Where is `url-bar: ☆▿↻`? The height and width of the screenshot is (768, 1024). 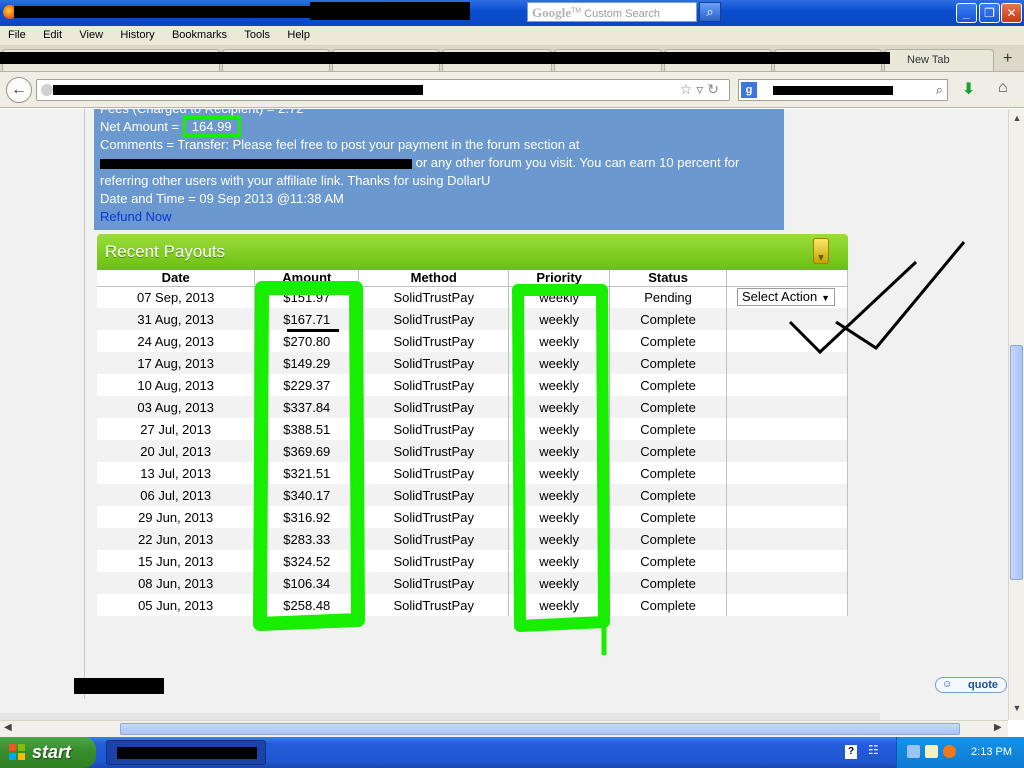 url-bar: ☆▿↻ is located at coordinates (383, 90).